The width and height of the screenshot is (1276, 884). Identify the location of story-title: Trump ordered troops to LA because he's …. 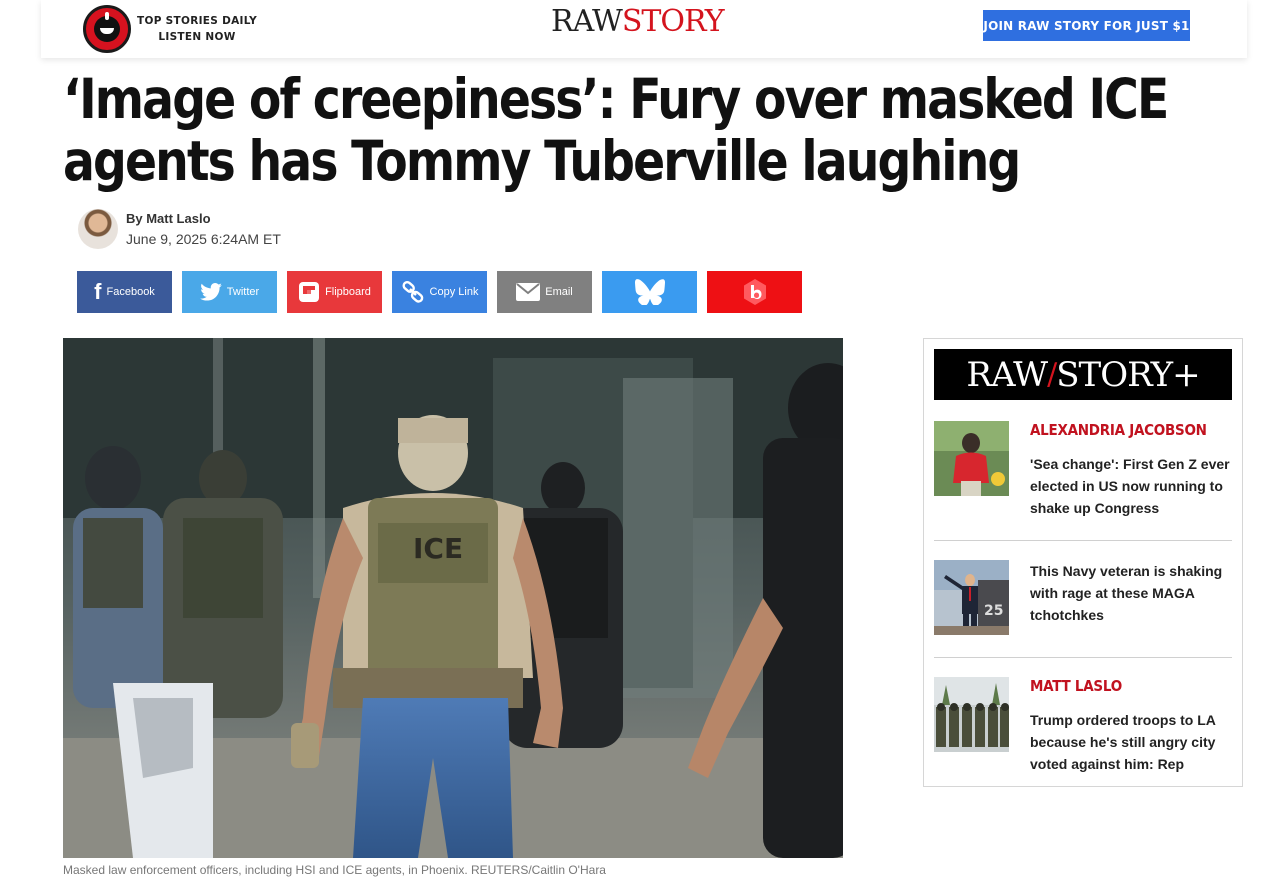
(1132, 742).